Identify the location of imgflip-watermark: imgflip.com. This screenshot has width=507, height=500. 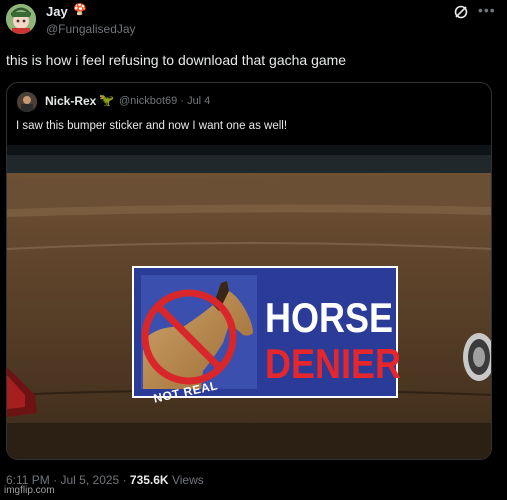
(29, 490).